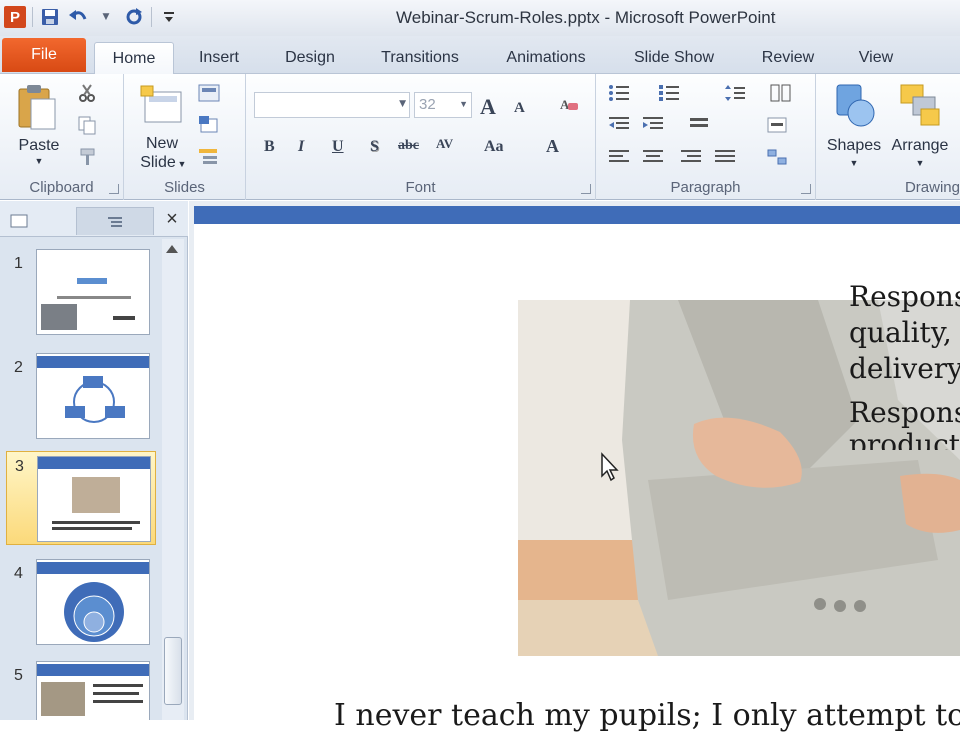 This screenshot has height=733, width=960. Describe the element at coordinates (209, 157) in the screenshot. I see `section-icon` at that location.